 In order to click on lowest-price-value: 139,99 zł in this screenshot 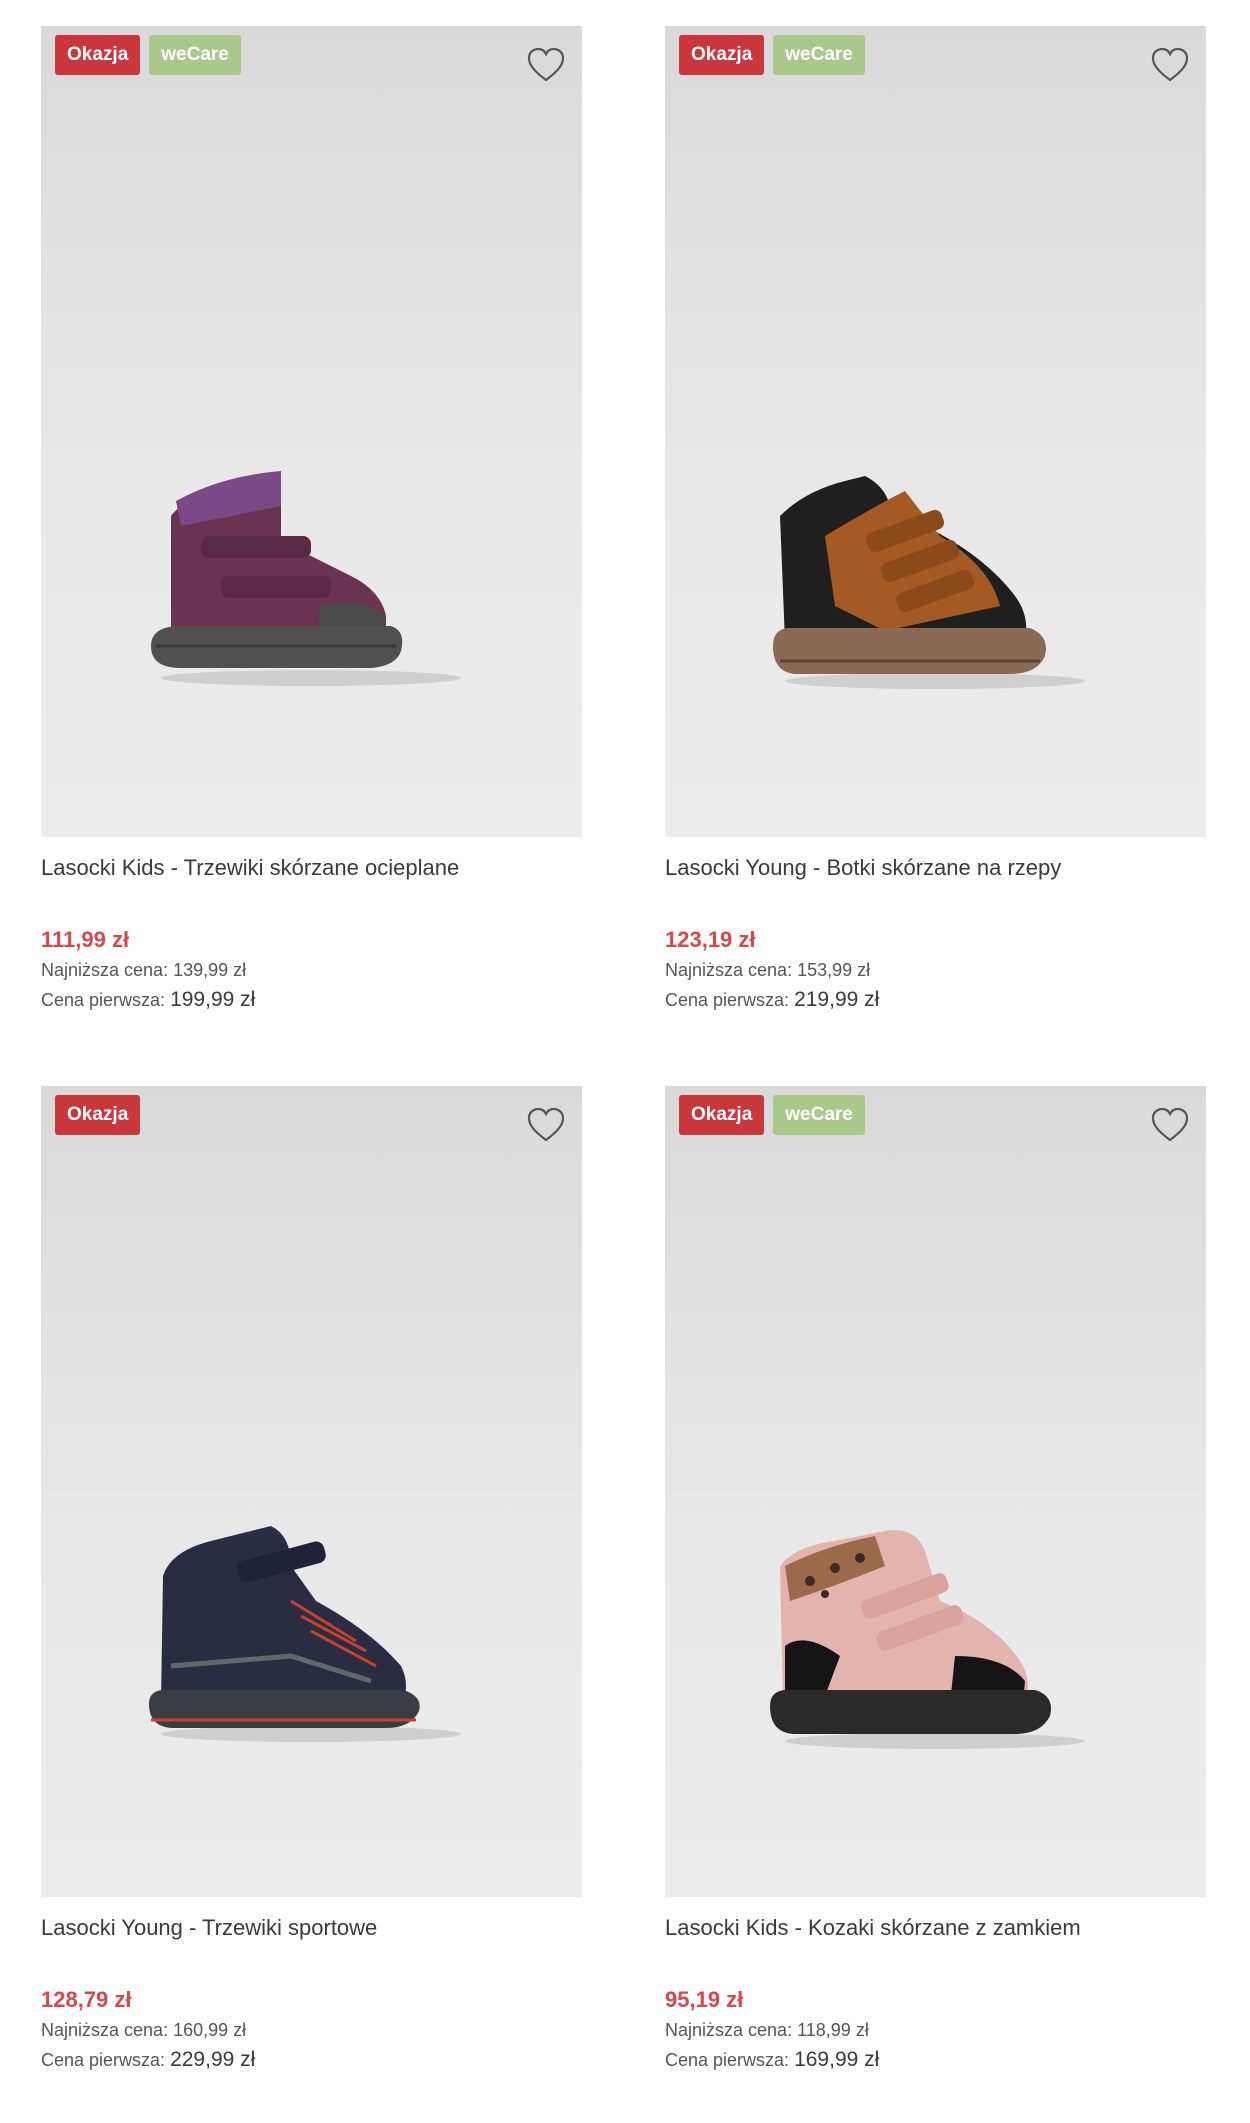, I will do `click(210, 970)`.